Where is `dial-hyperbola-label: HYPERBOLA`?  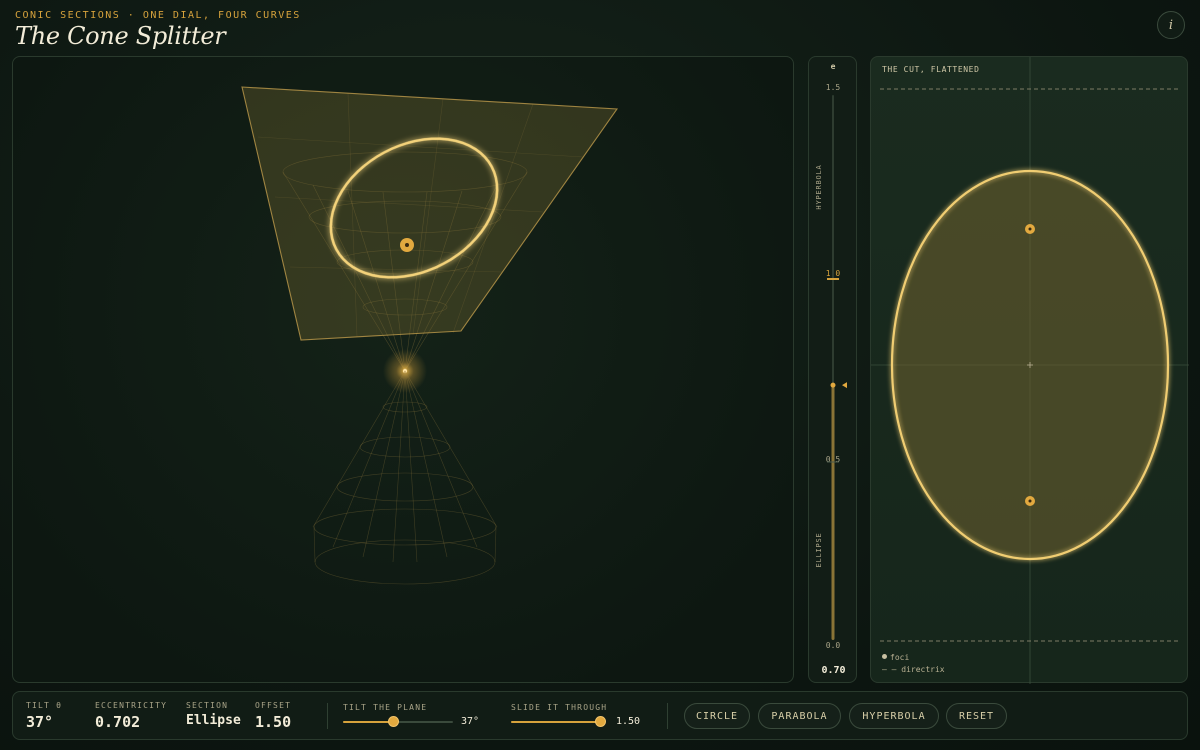
dial-hyperbola-label: HYPERBOLA is located at coordinates (819, 186).